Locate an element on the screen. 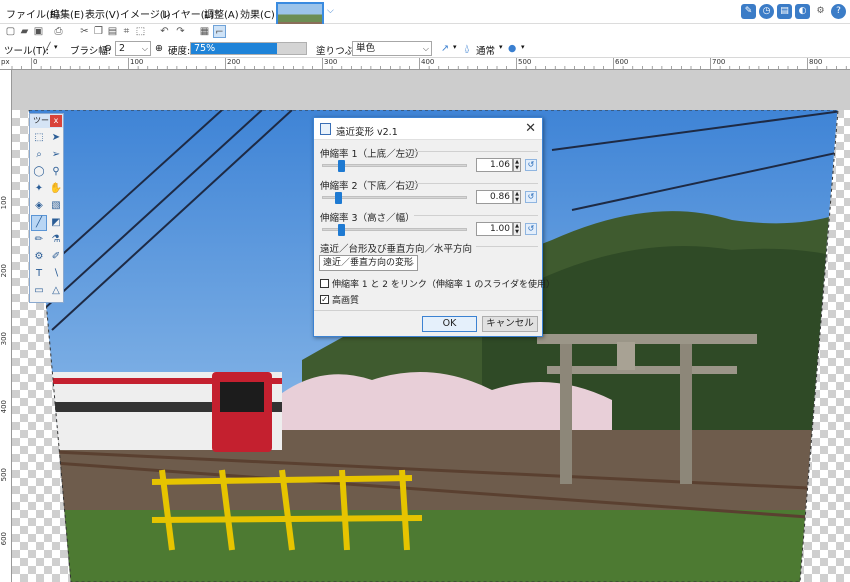 Image resolution: width=850 pixels, height=582 pixels. layers-window-icon: ▤ is located at coordinates (784, 11).